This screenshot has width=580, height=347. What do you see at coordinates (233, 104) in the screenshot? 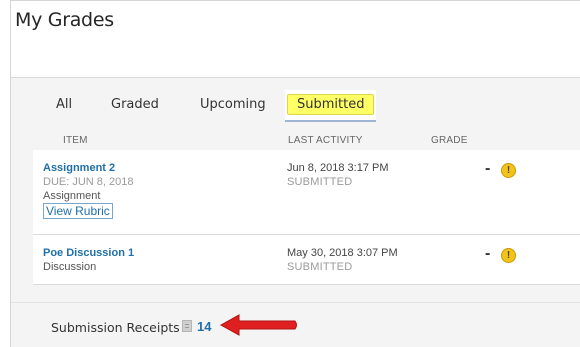
I see `tab-upcoming: Upcoming` at bounding box center [233, 104].